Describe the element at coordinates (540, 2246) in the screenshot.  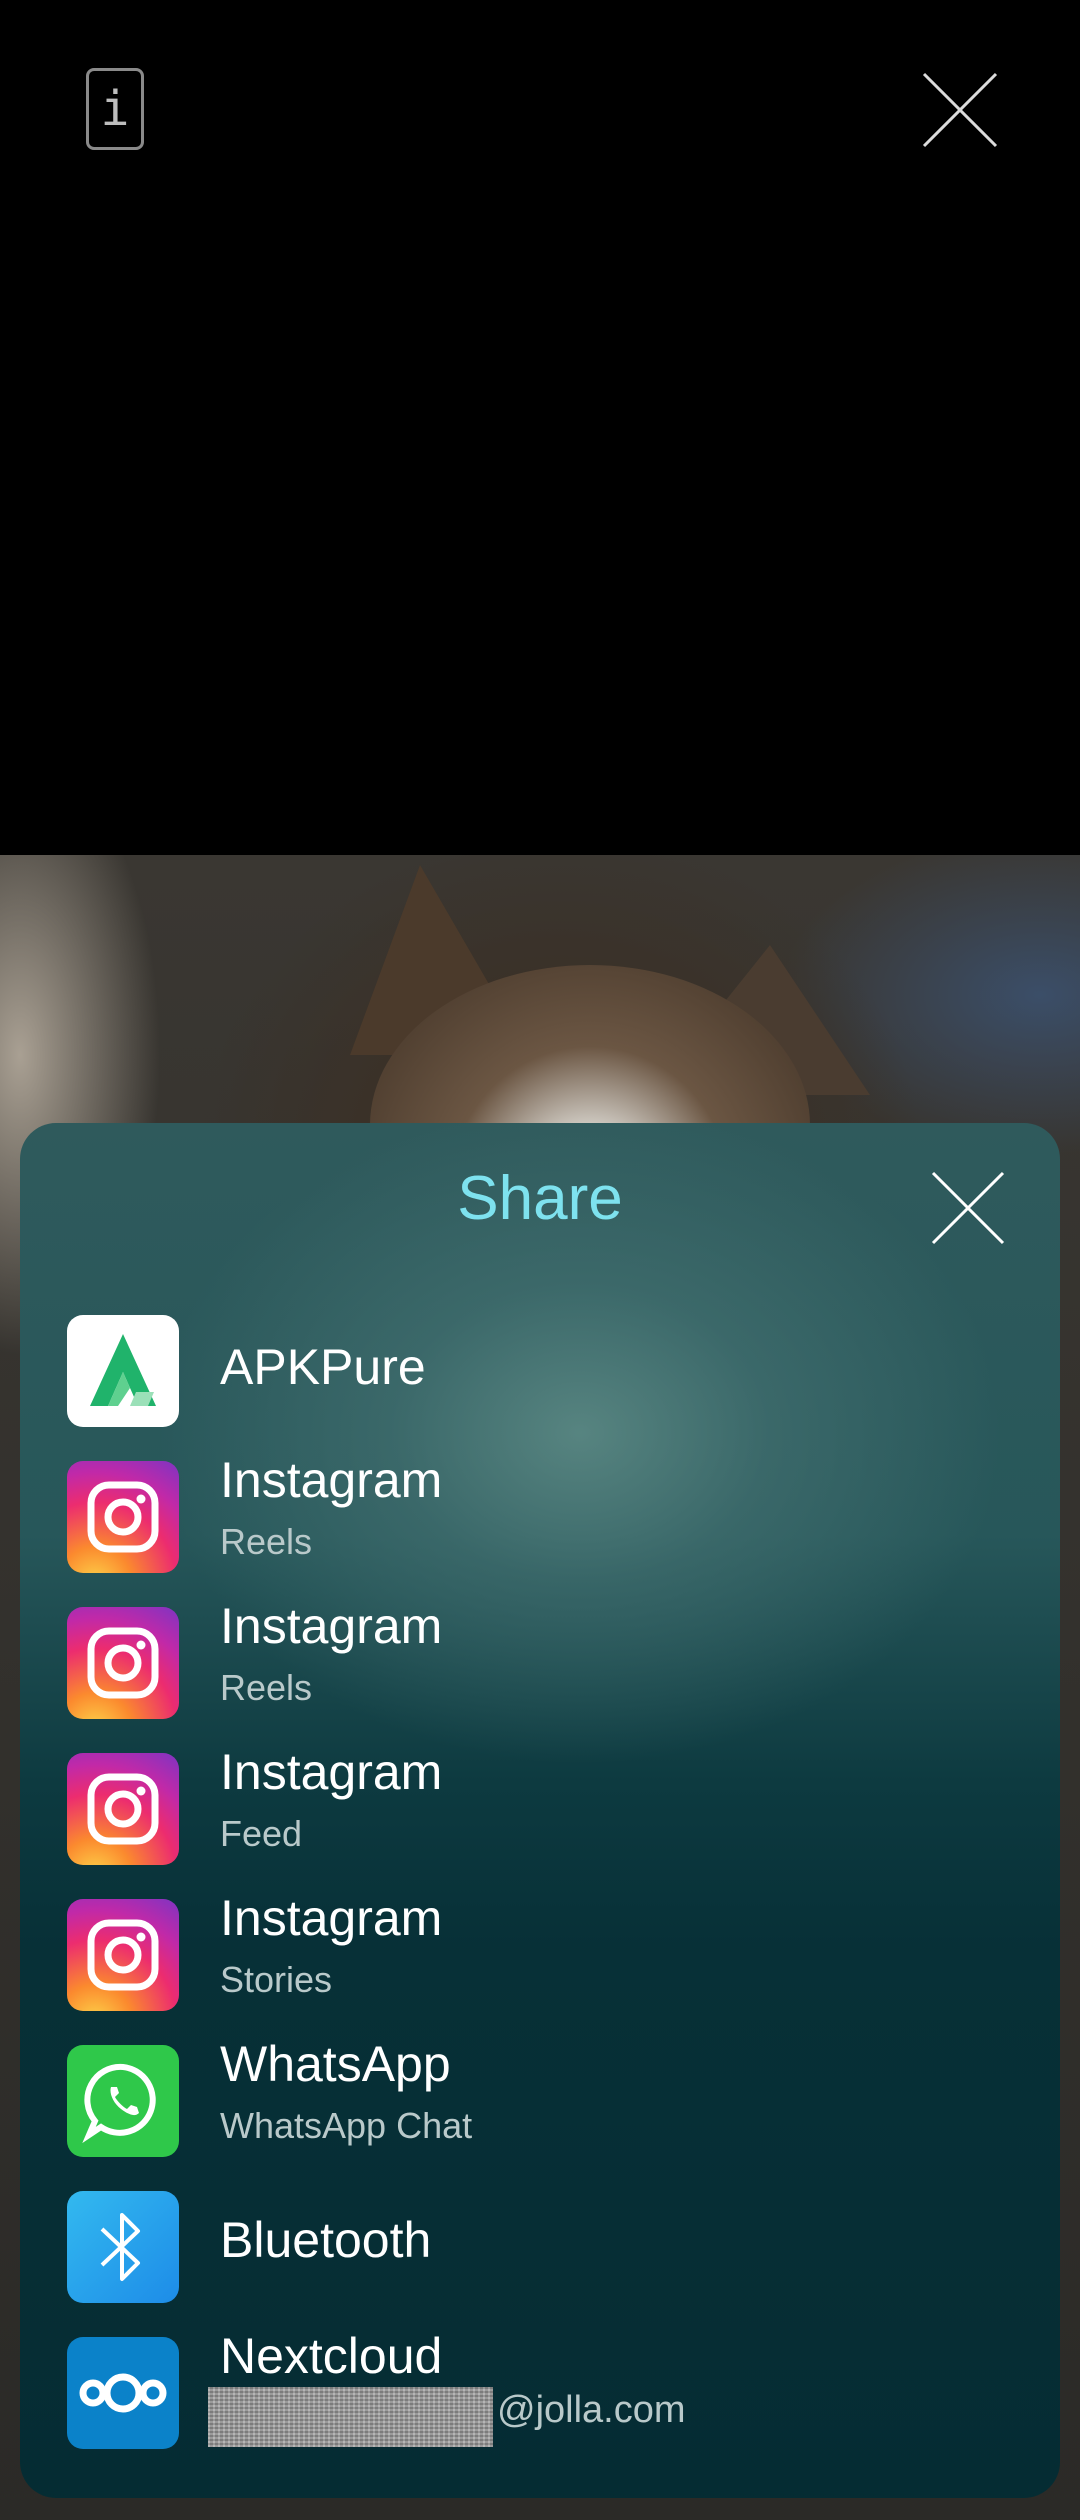
I see `share-item-bluetooth: Bluetooth` at that location.